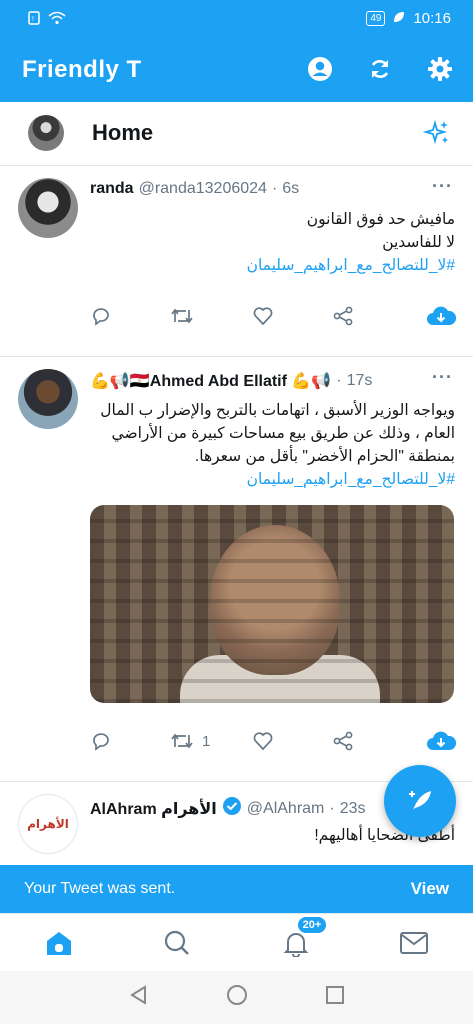 The image size is (473, 1024). I want to click on nav-notifications: 20+, so click(302, 938).